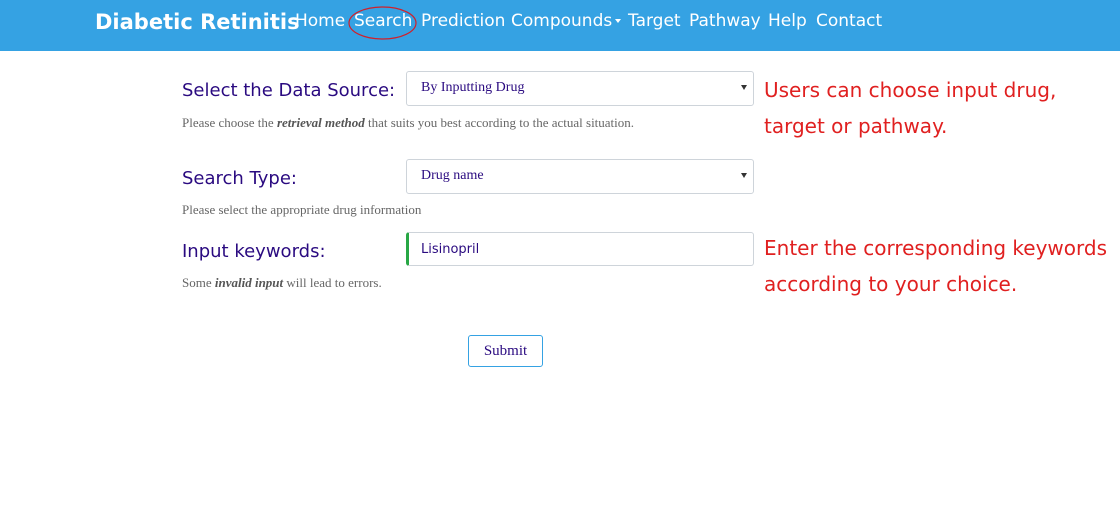 This screenshot has width=1120, height=529. What do you see at coordinates (289, 90) in the screenshot?
I see `data-source-label: Select the Data Source:` at bounding box center [289, 90].